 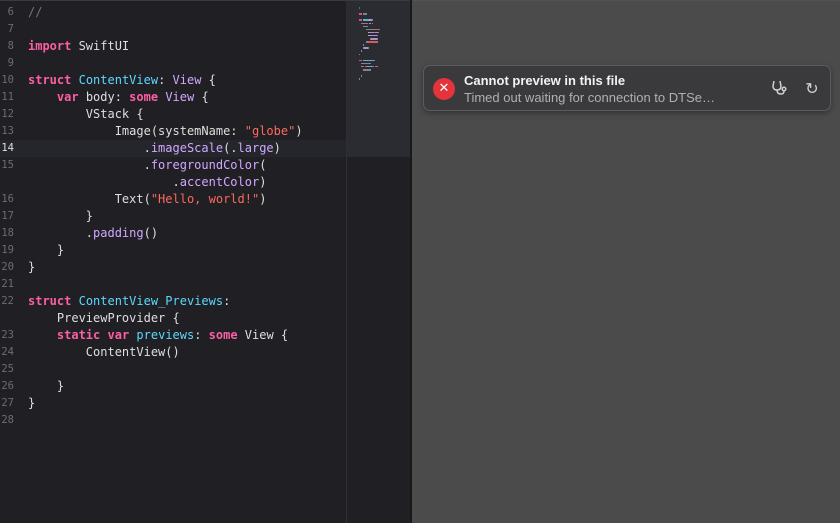 I want to click on line-number: 28, so click(x=7, y=420).